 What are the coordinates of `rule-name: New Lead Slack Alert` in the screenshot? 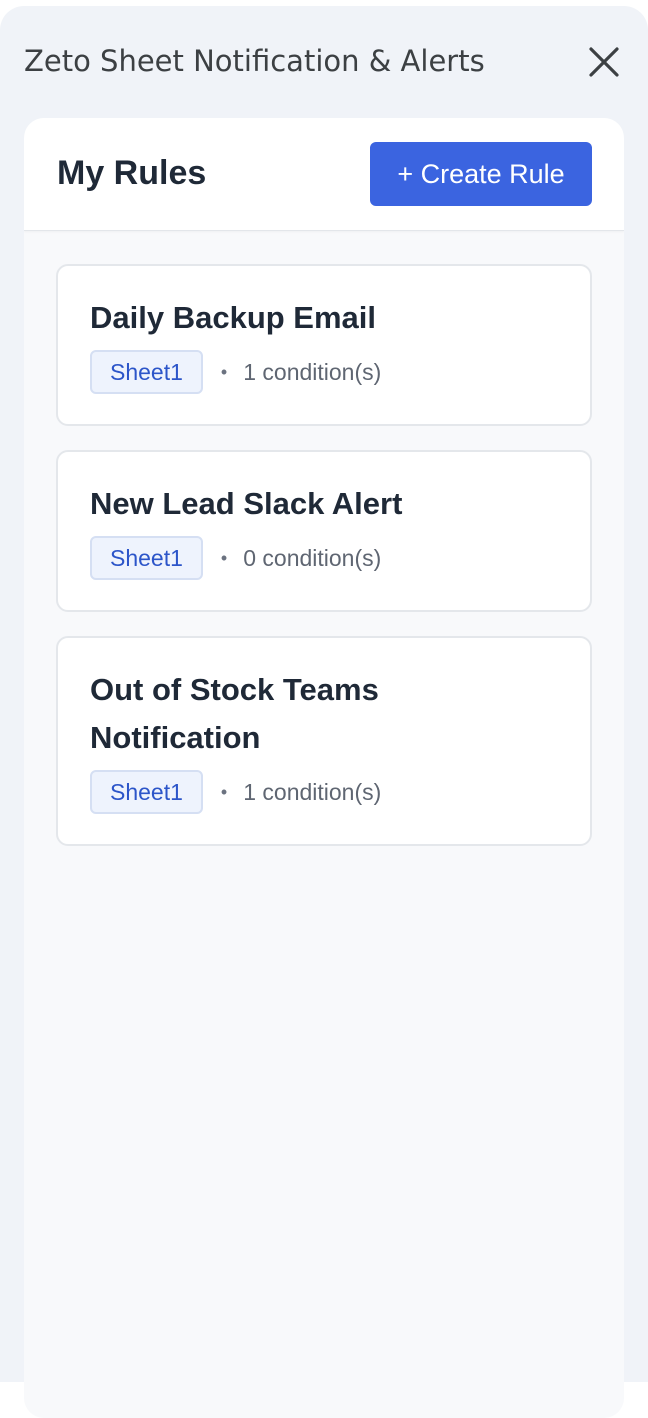 It's located at (246, 503).